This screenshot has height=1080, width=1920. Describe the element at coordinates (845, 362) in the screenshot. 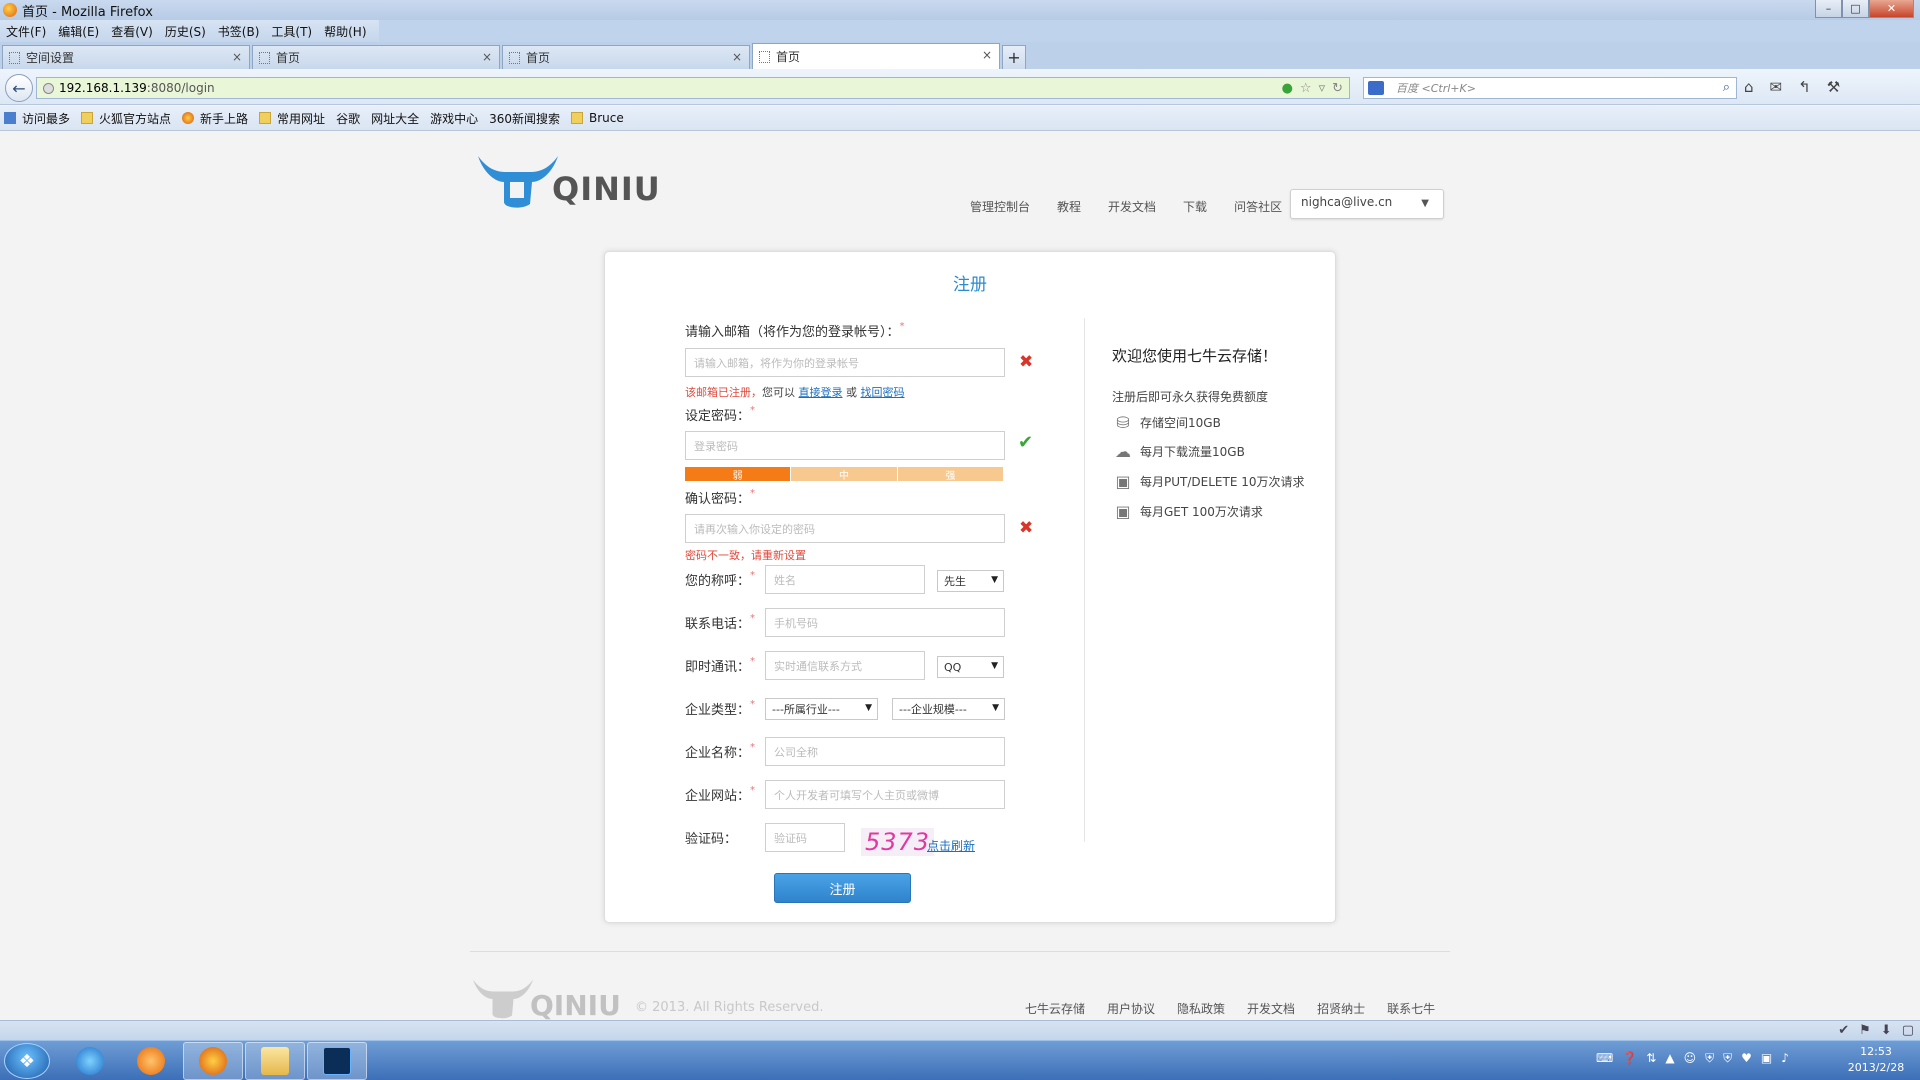

I see `email-input: 请输入邮箱，将作为你的登录帐号` at that location.